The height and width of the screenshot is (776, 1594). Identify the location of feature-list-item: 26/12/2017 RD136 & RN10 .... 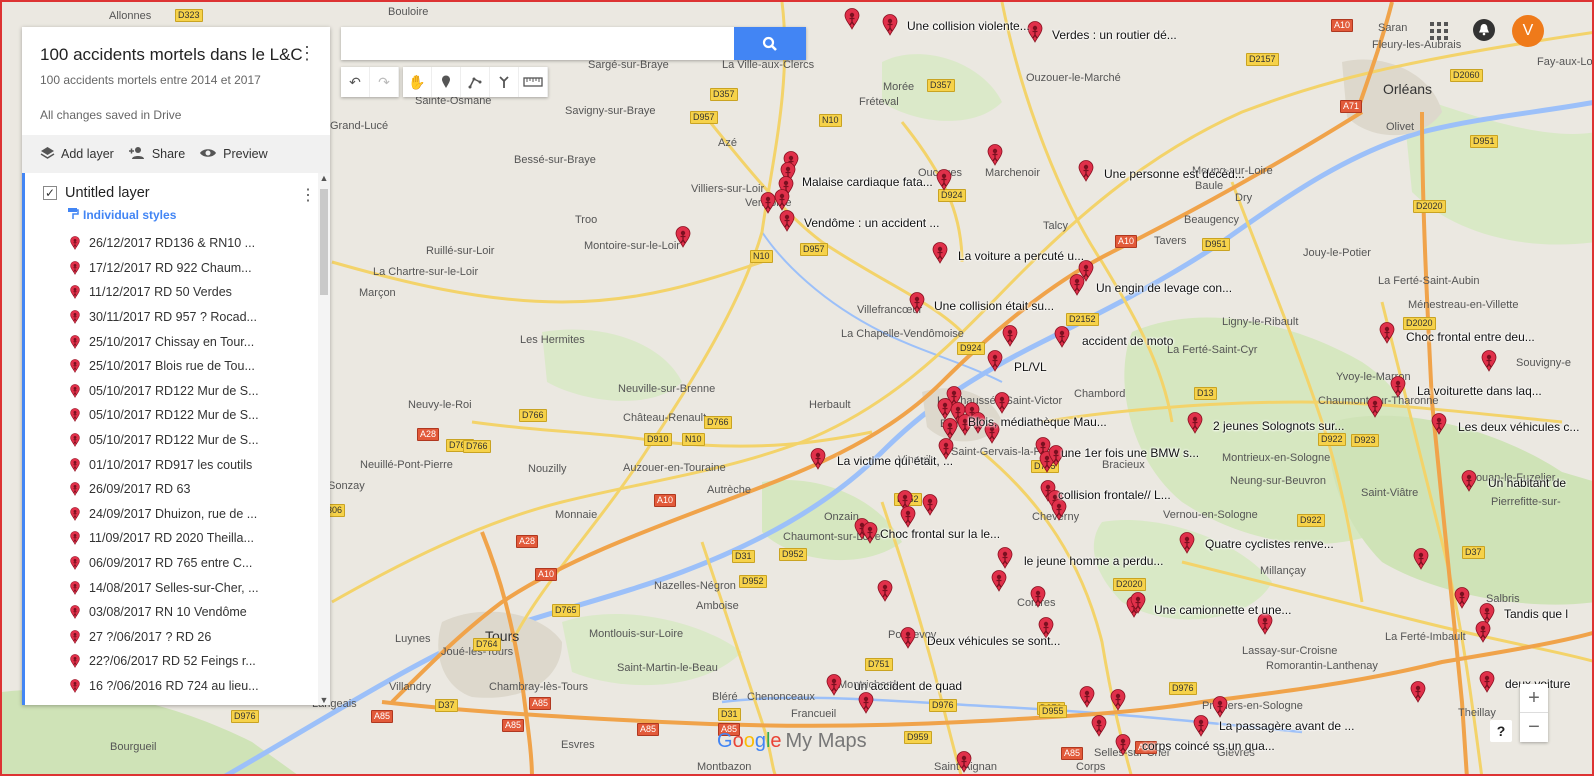
(173, 243).